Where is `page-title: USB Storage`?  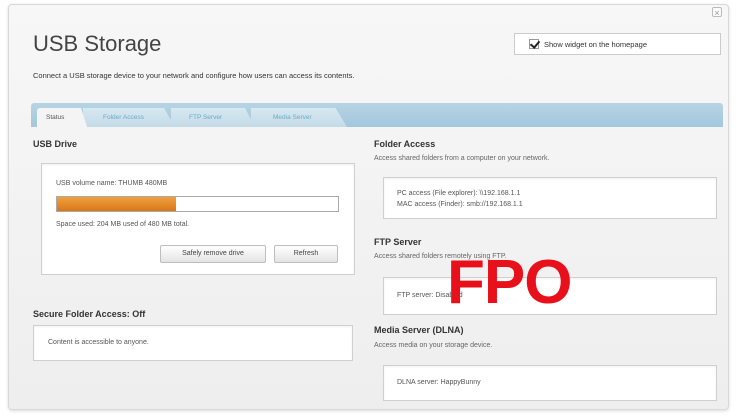 page-title: USB Storage is located at coordinates (97, 43).